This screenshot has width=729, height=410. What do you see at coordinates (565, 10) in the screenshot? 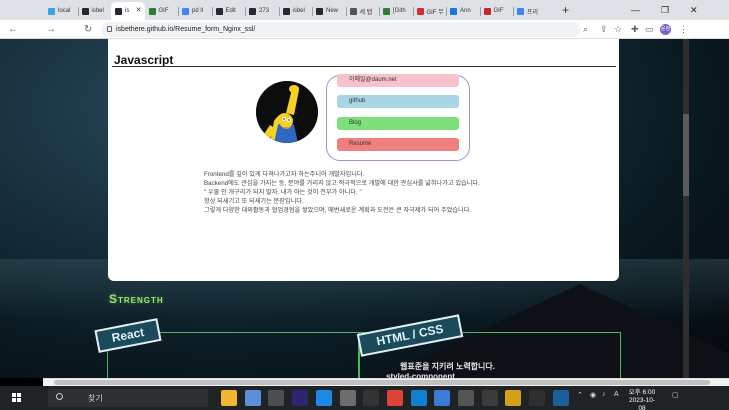
I see `new-tab-button: +` at bounding box center [565, 10].